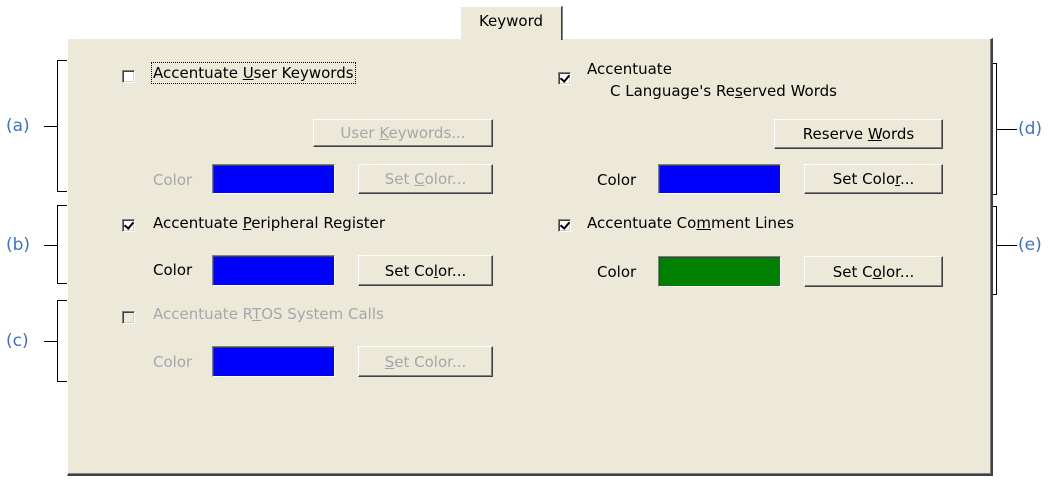 The width and height of the screenshot is (1062, 480). Describe the element at coordinates (719, 271) in the screenshot. I see `comment-color-swatch` at that location.